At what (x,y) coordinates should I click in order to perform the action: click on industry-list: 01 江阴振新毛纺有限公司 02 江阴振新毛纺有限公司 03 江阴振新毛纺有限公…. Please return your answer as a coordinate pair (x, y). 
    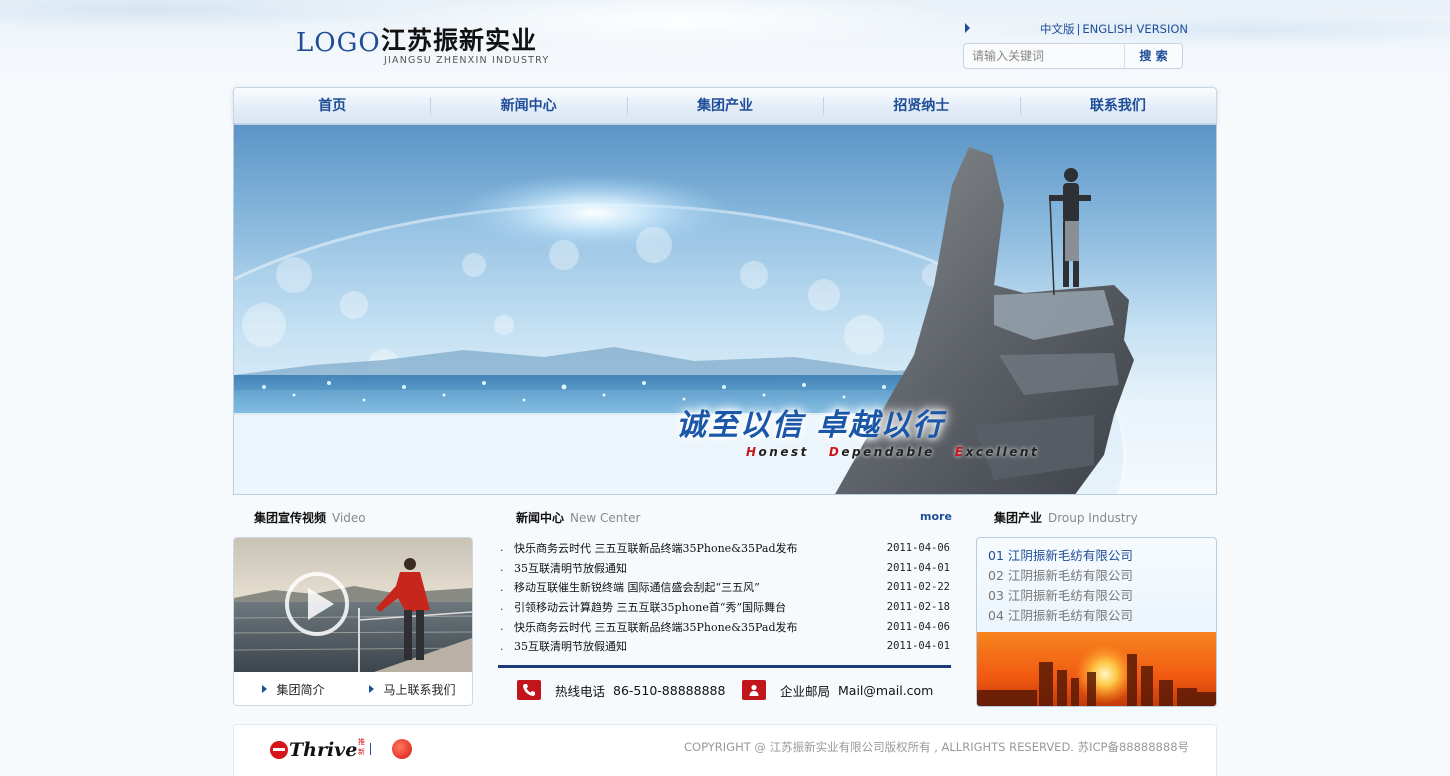
    Looking at the image, I should click on (1060, 586).